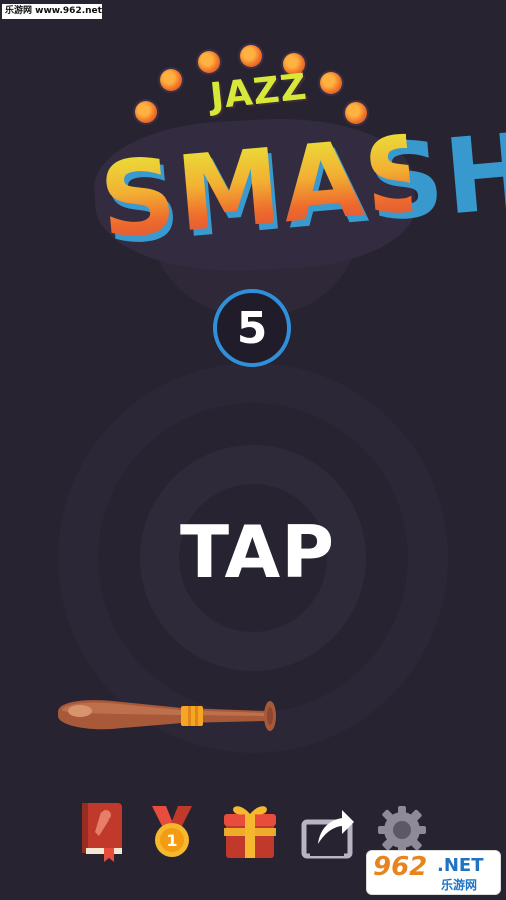 The height and width of the screenshot is (900, 506). Describe the element at coordinates (250, 831) in the screenshot. I see `gift-icon` at that location.